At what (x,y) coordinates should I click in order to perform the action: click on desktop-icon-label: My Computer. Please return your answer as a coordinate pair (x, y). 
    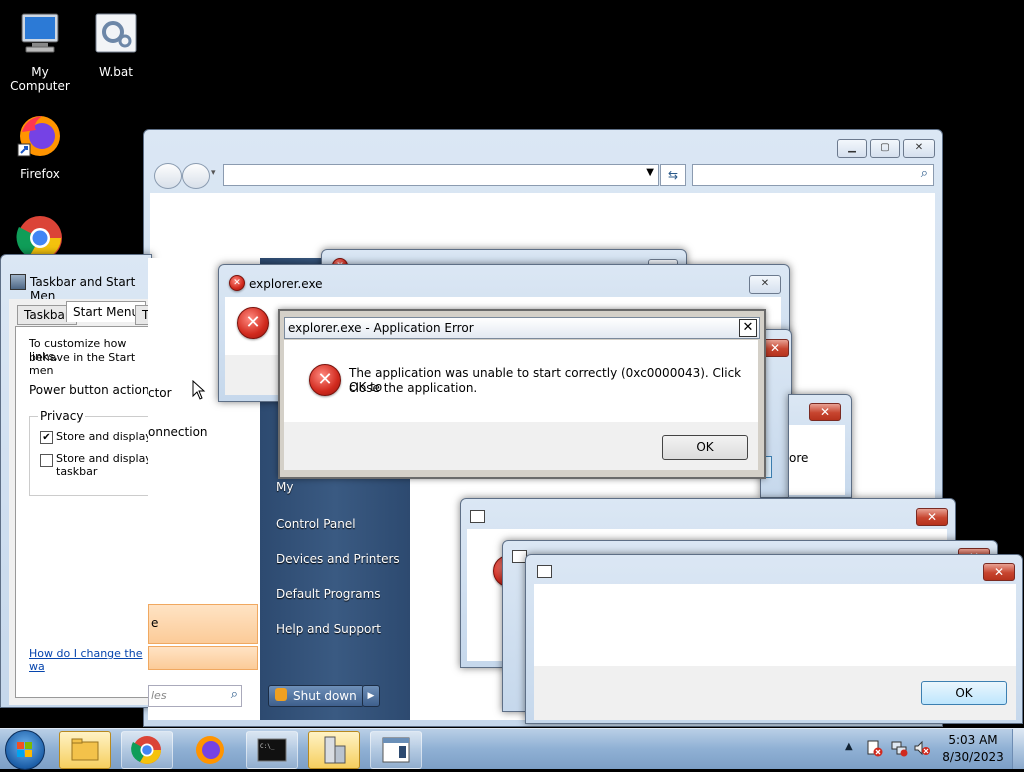
    Looking at the image, I should click on (40, 79).